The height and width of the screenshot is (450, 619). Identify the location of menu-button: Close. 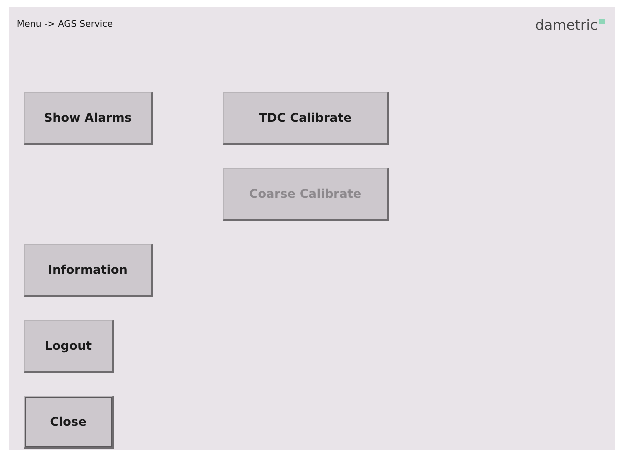
(69, 422).